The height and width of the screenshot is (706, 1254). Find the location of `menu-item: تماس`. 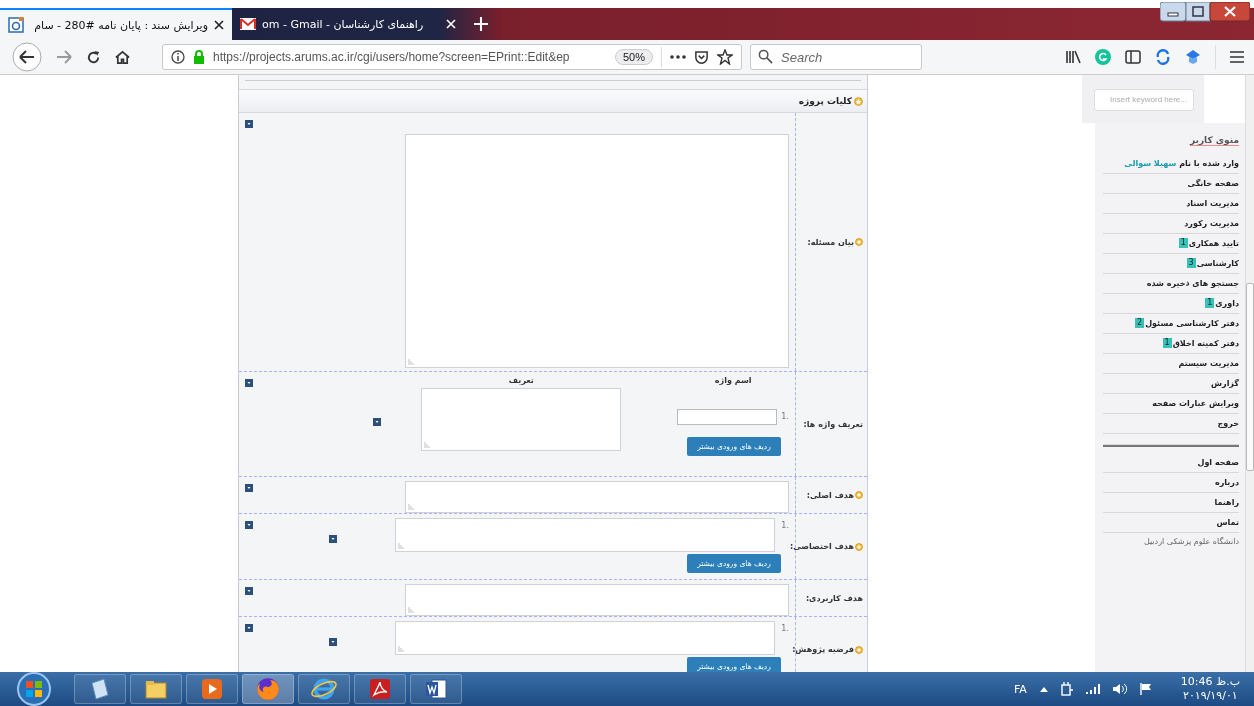

menu-item: تماس is located at coordinates (1227, 522).